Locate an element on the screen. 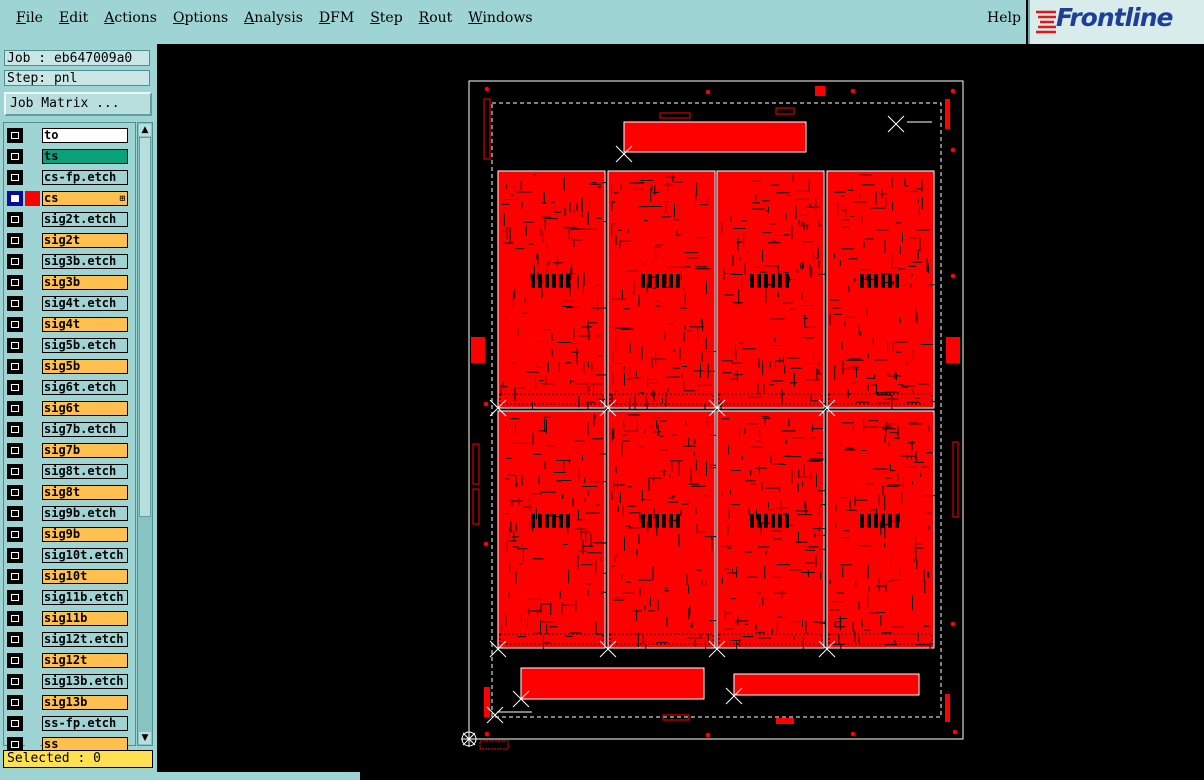  layer-name: sig3b.etch is located at coordinates (85, 261).